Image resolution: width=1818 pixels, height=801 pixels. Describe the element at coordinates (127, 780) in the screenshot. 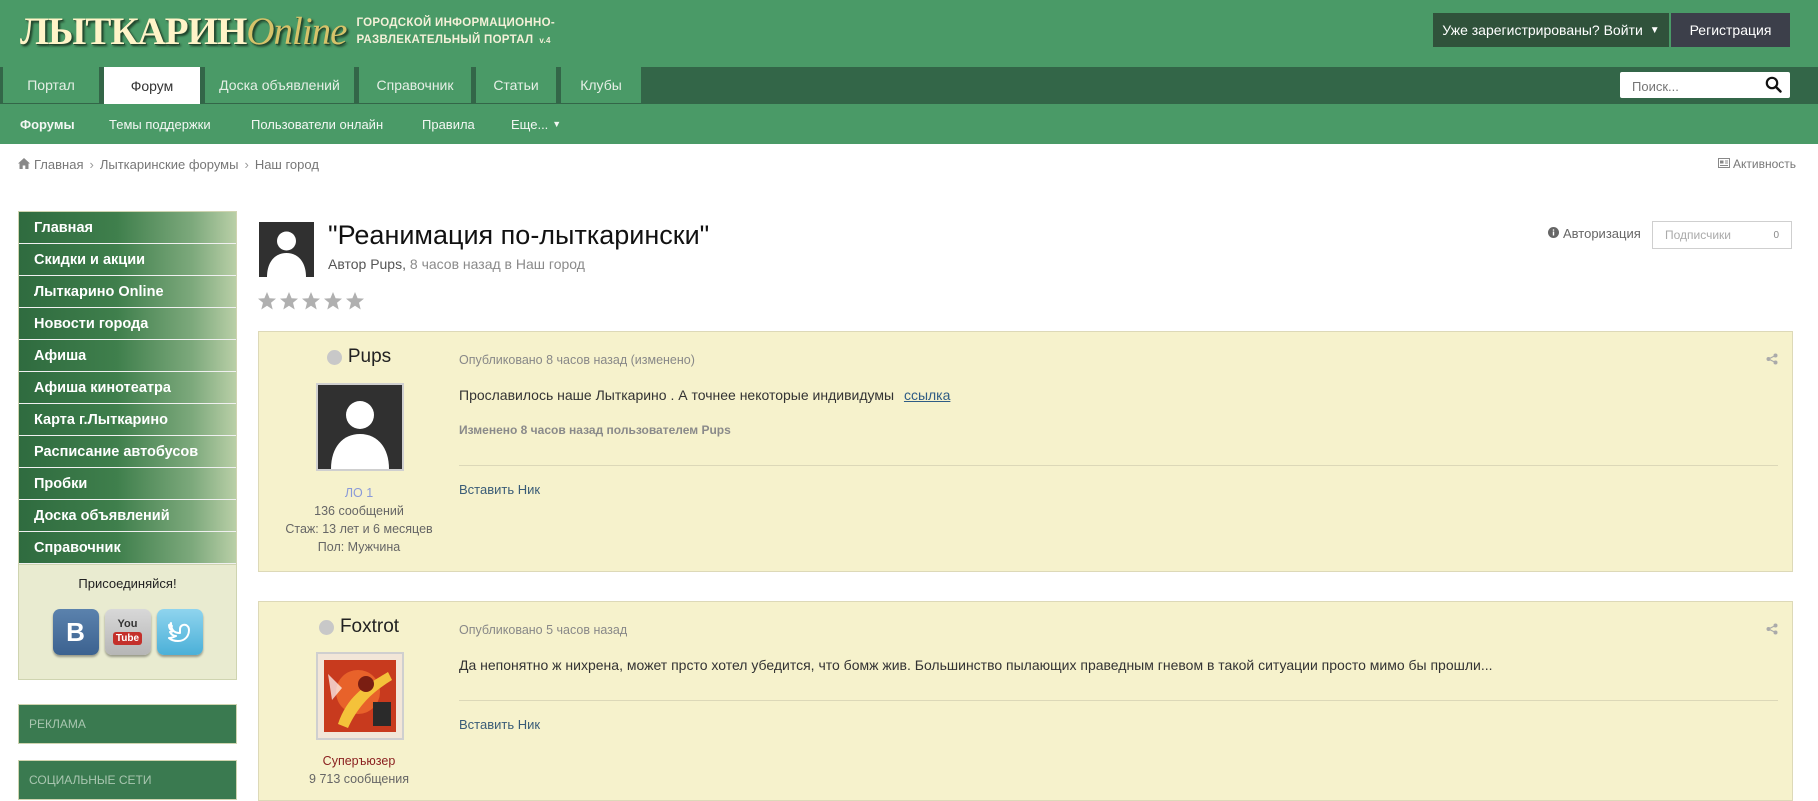

I see `social-networks-block-header: СОЦИАЛЬНЫЕ СЕТИ` at that location.